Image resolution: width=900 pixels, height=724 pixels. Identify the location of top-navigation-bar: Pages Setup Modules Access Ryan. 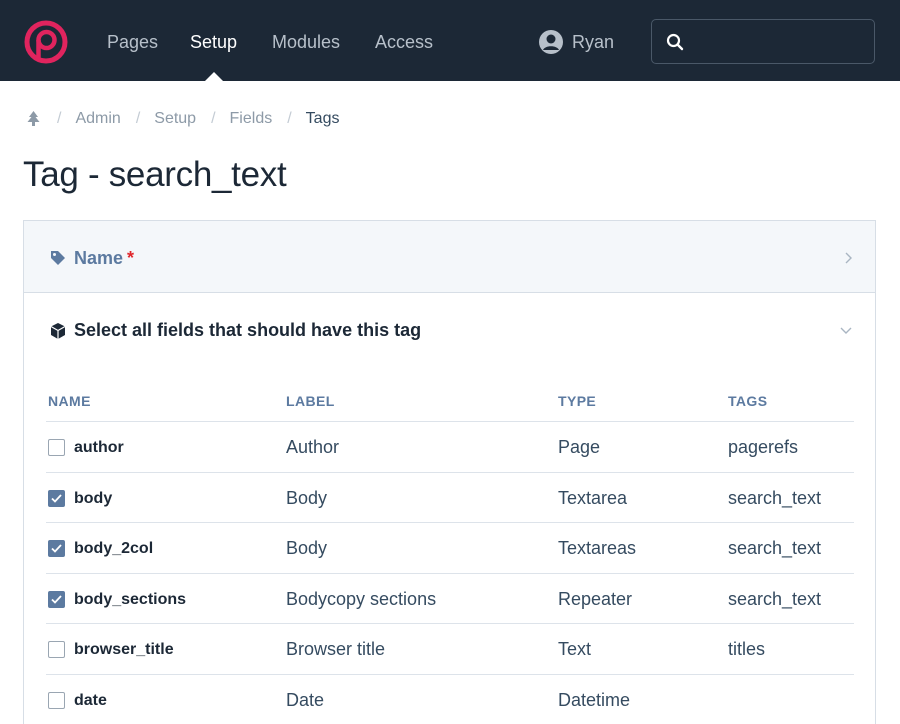
(450, 40).